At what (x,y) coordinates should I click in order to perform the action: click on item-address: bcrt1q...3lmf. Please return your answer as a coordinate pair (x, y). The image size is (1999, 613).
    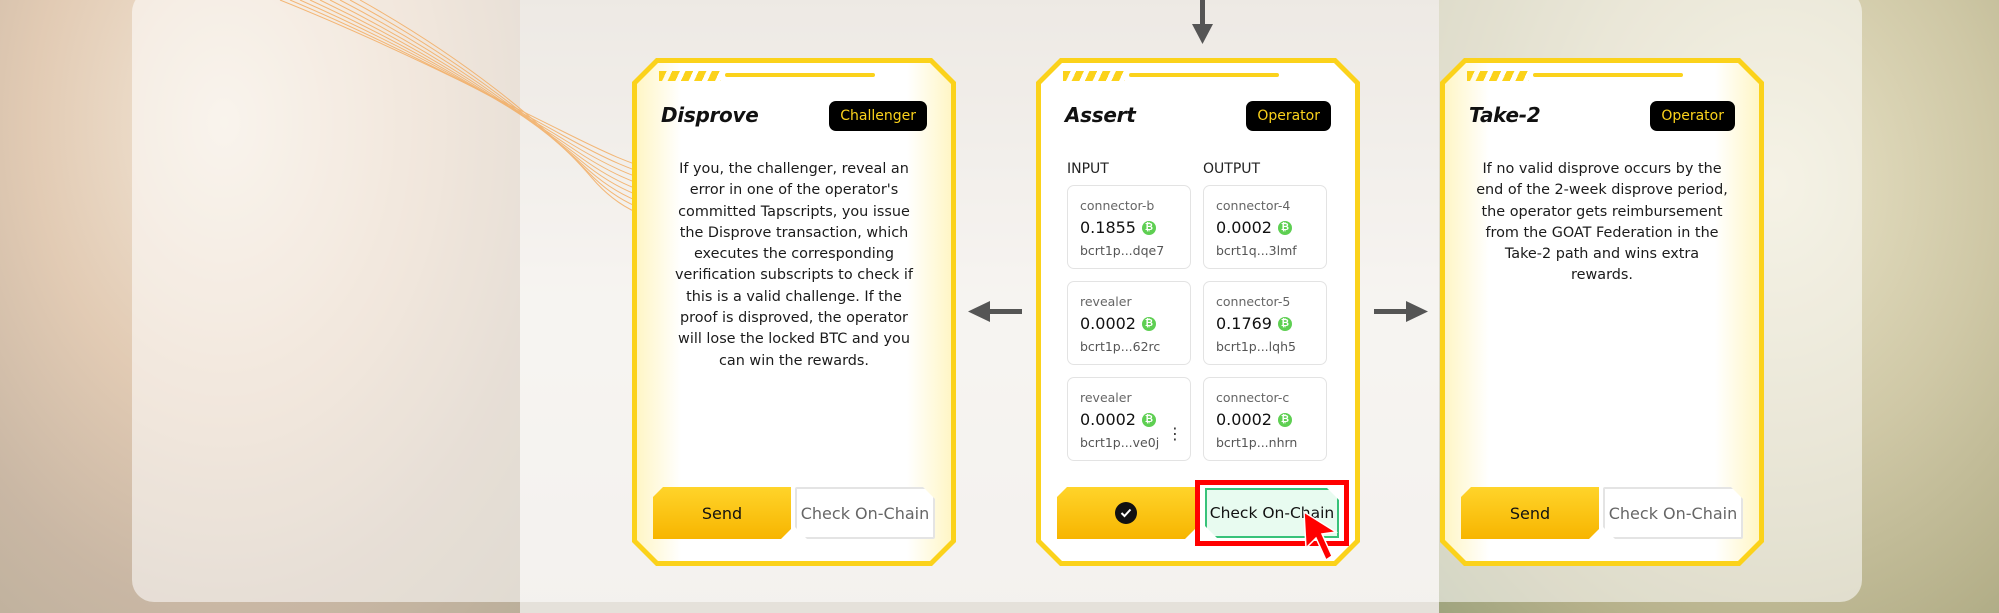
    Looking at the image, I should click on (1256, 250).